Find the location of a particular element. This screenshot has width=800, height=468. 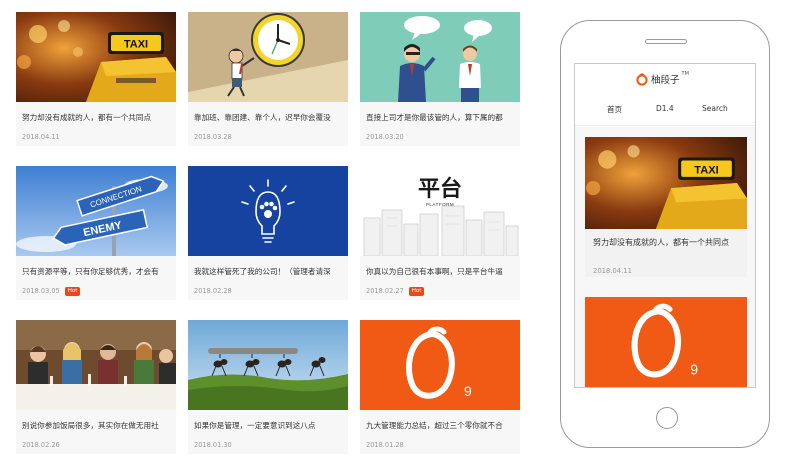

article-card: 我就这样管死了我的公司！（管理者请深 2018.02.28 is located at coordinates (268, 233).